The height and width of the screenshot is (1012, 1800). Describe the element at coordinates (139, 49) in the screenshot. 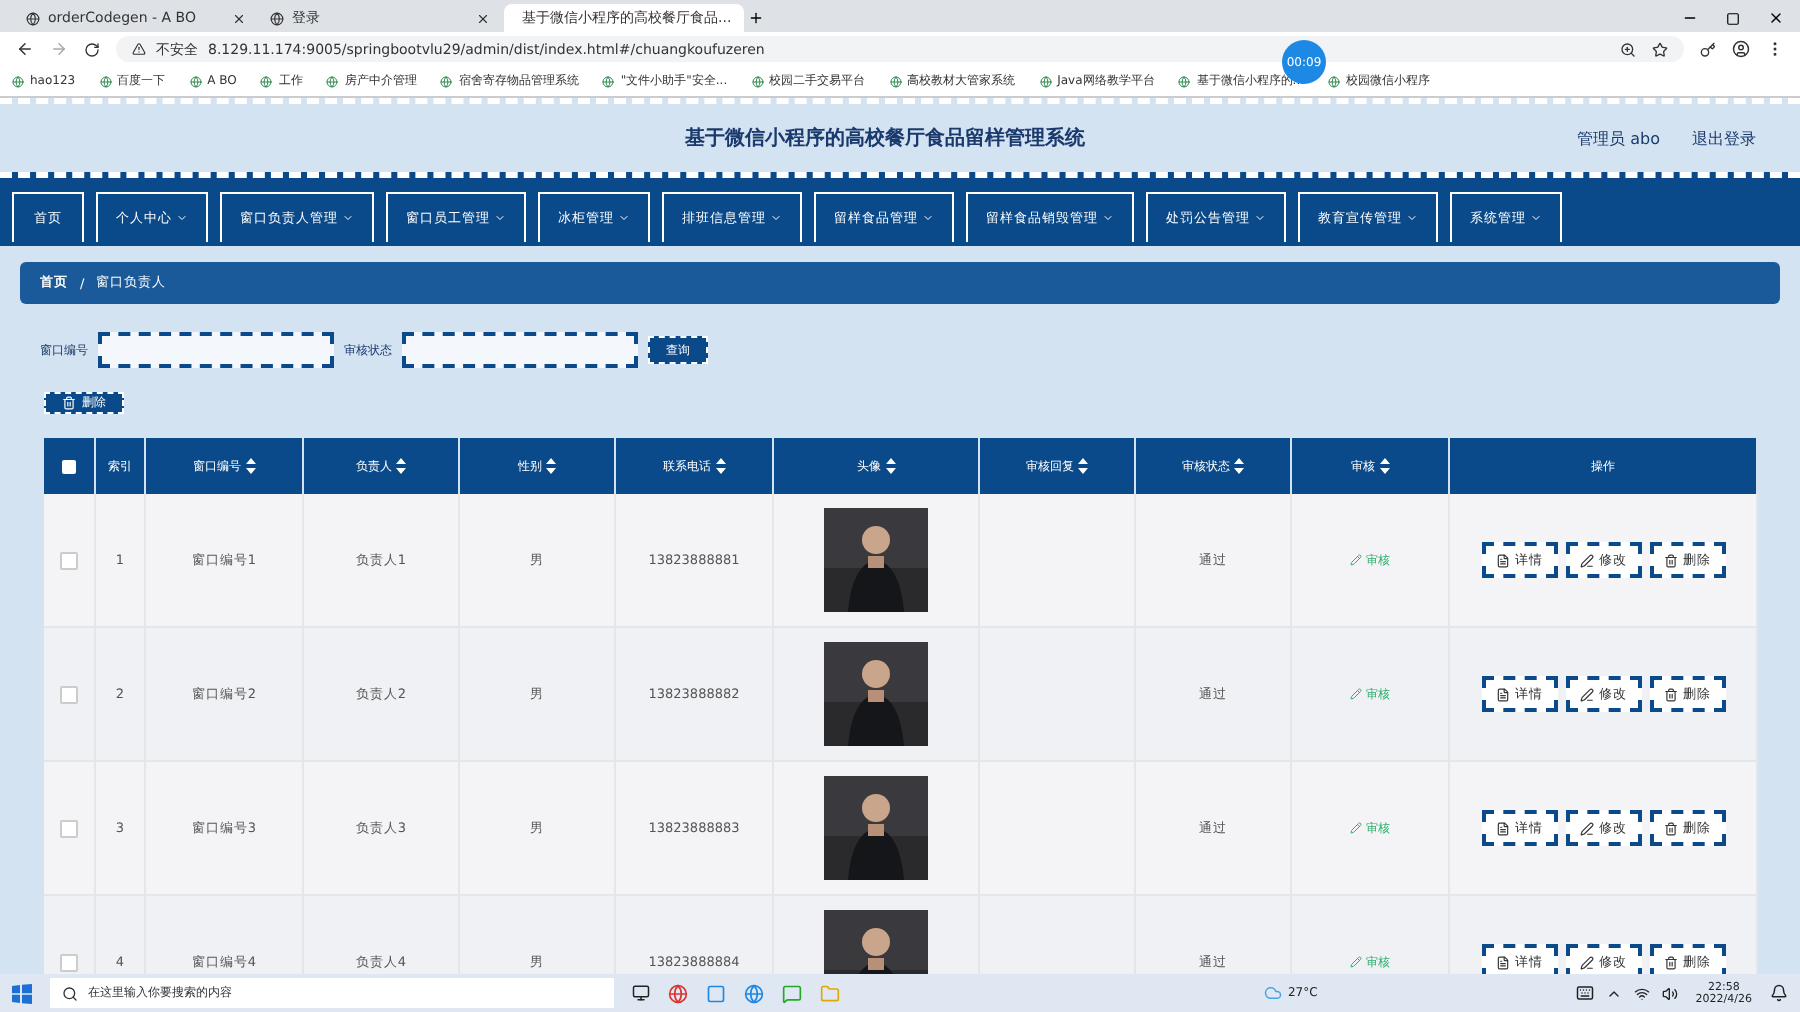

I see `warning-icon` at that location.